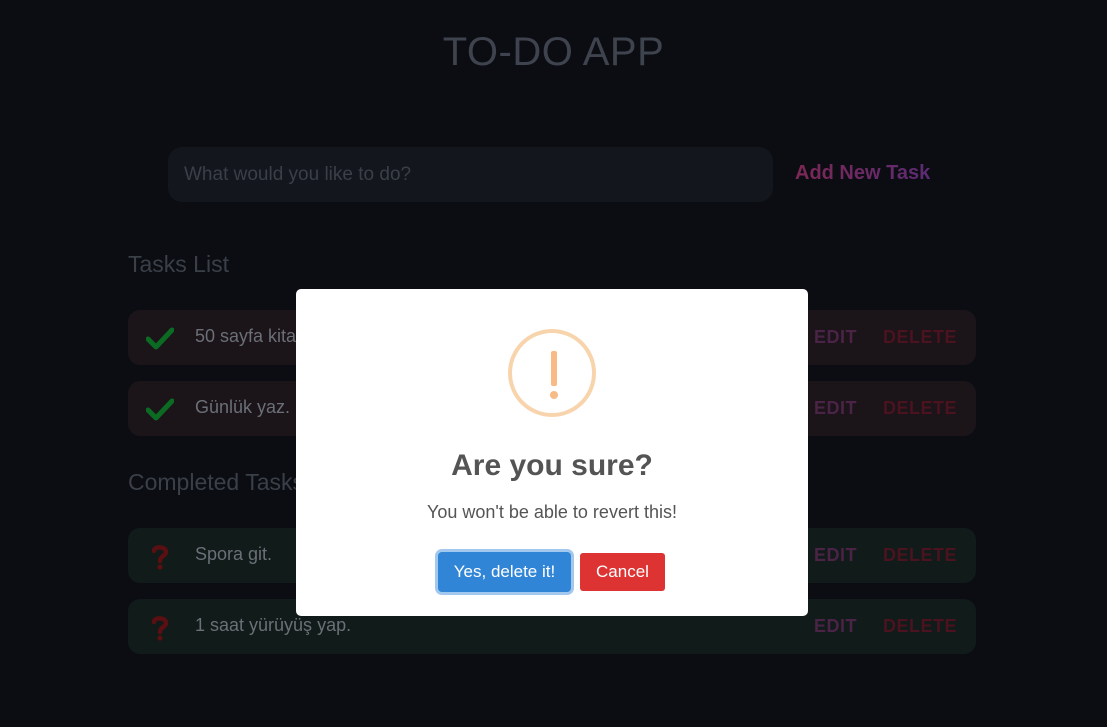 This screenshot has width=1107, height=727. Describe the element at coordinates (552, 465) in the screenshot. I see `dialog-title: Are you sure?` at that location.